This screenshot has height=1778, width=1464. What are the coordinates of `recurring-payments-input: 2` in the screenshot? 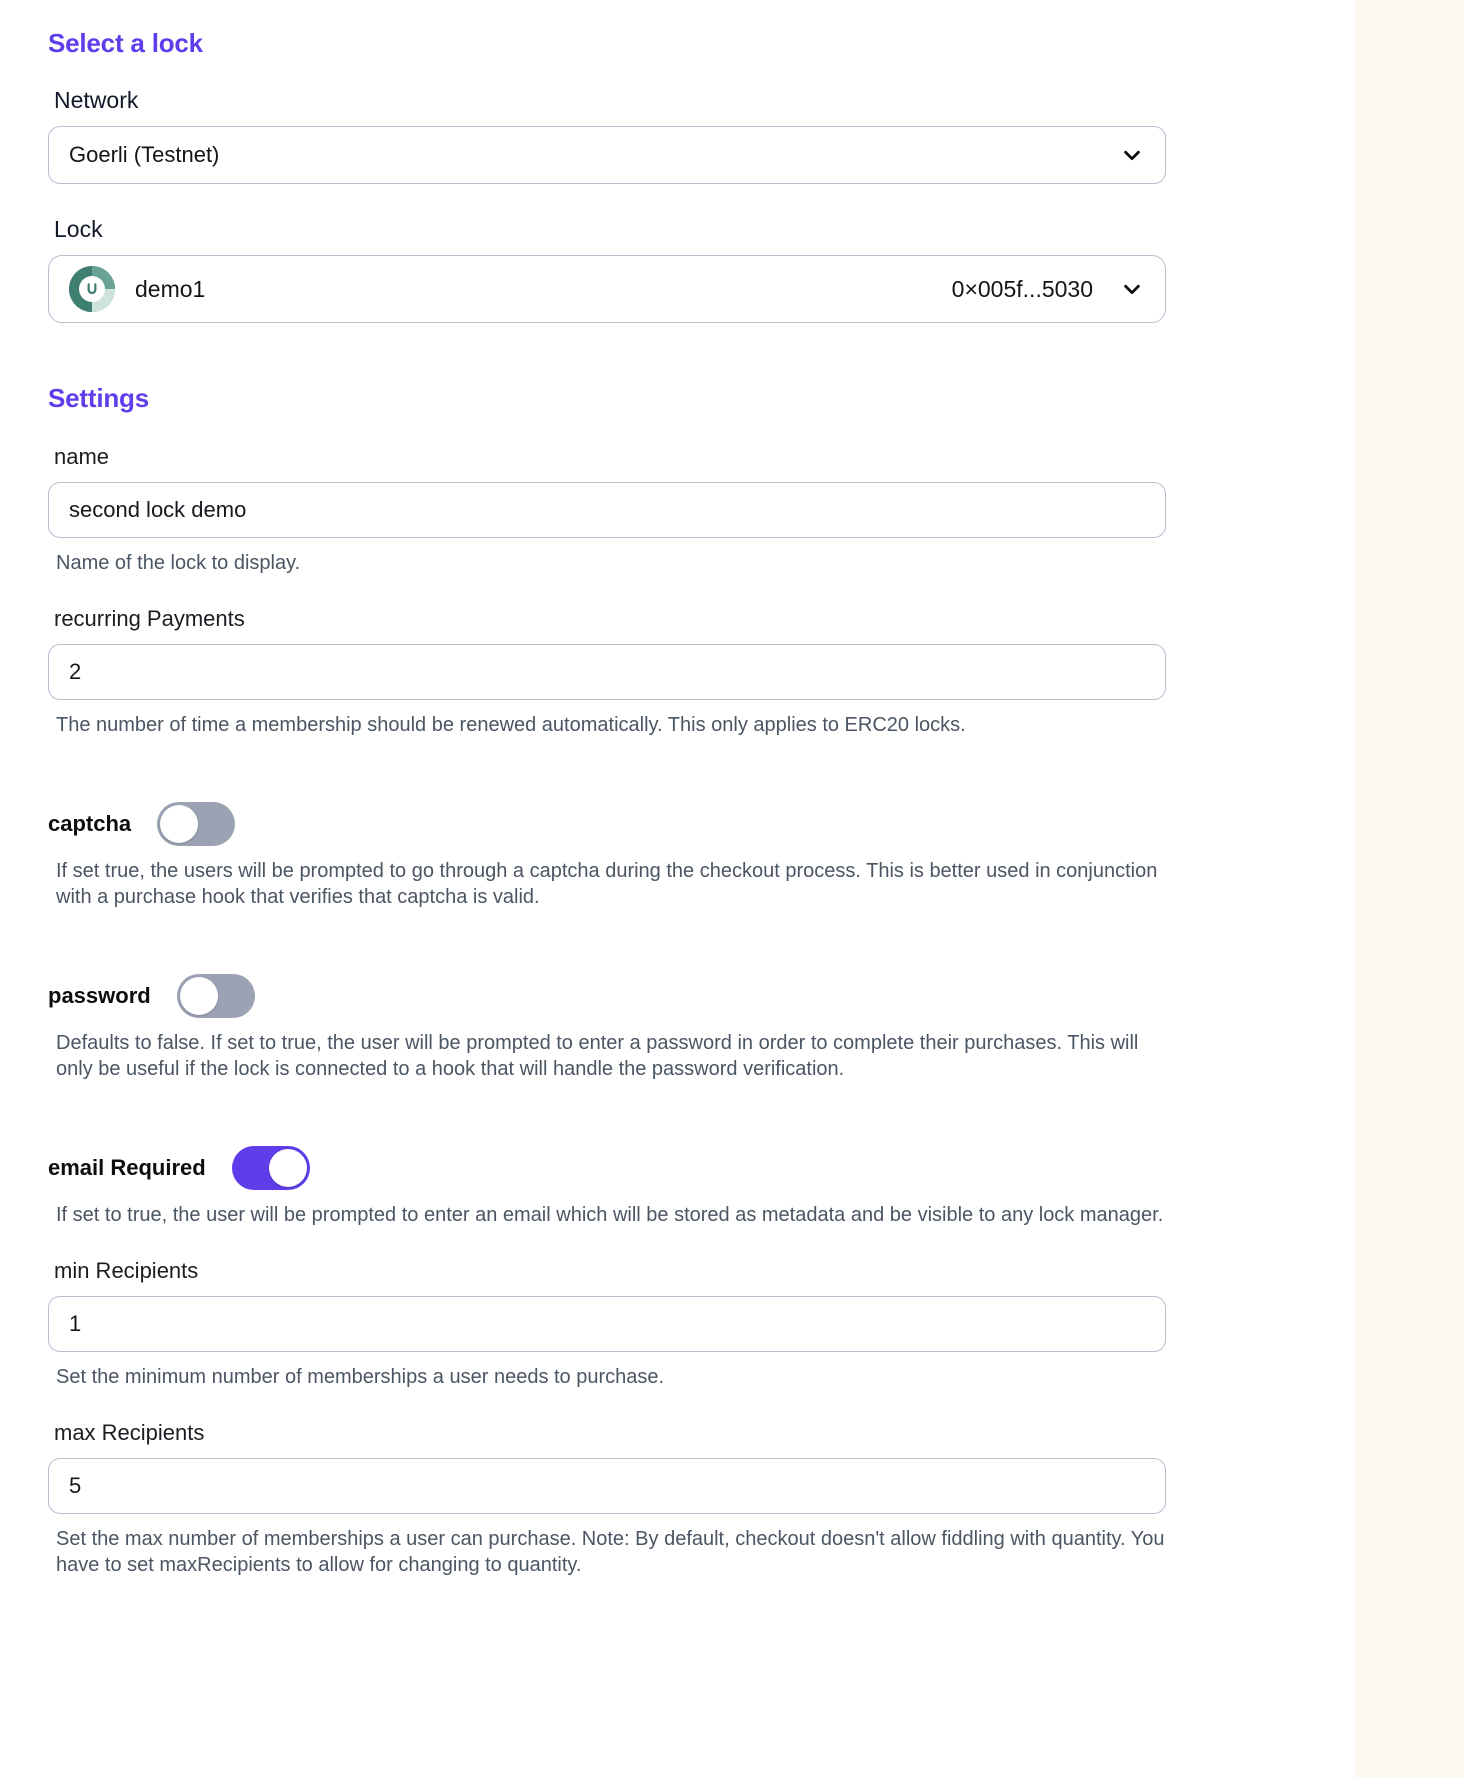 It's located at (607, 672).